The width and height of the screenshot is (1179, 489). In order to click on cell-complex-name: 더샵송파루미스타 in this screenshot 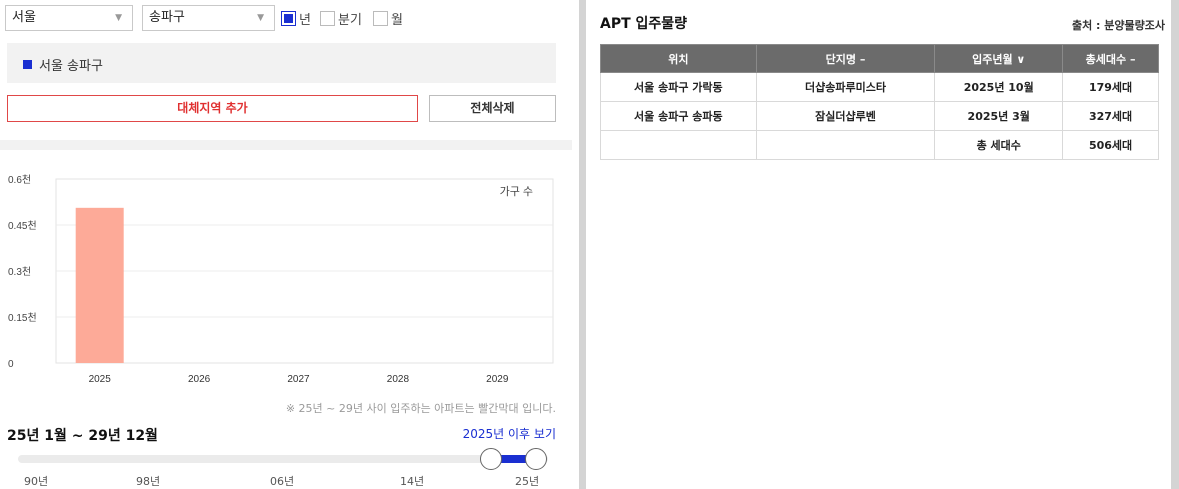, I will do `click(845, 87)`.